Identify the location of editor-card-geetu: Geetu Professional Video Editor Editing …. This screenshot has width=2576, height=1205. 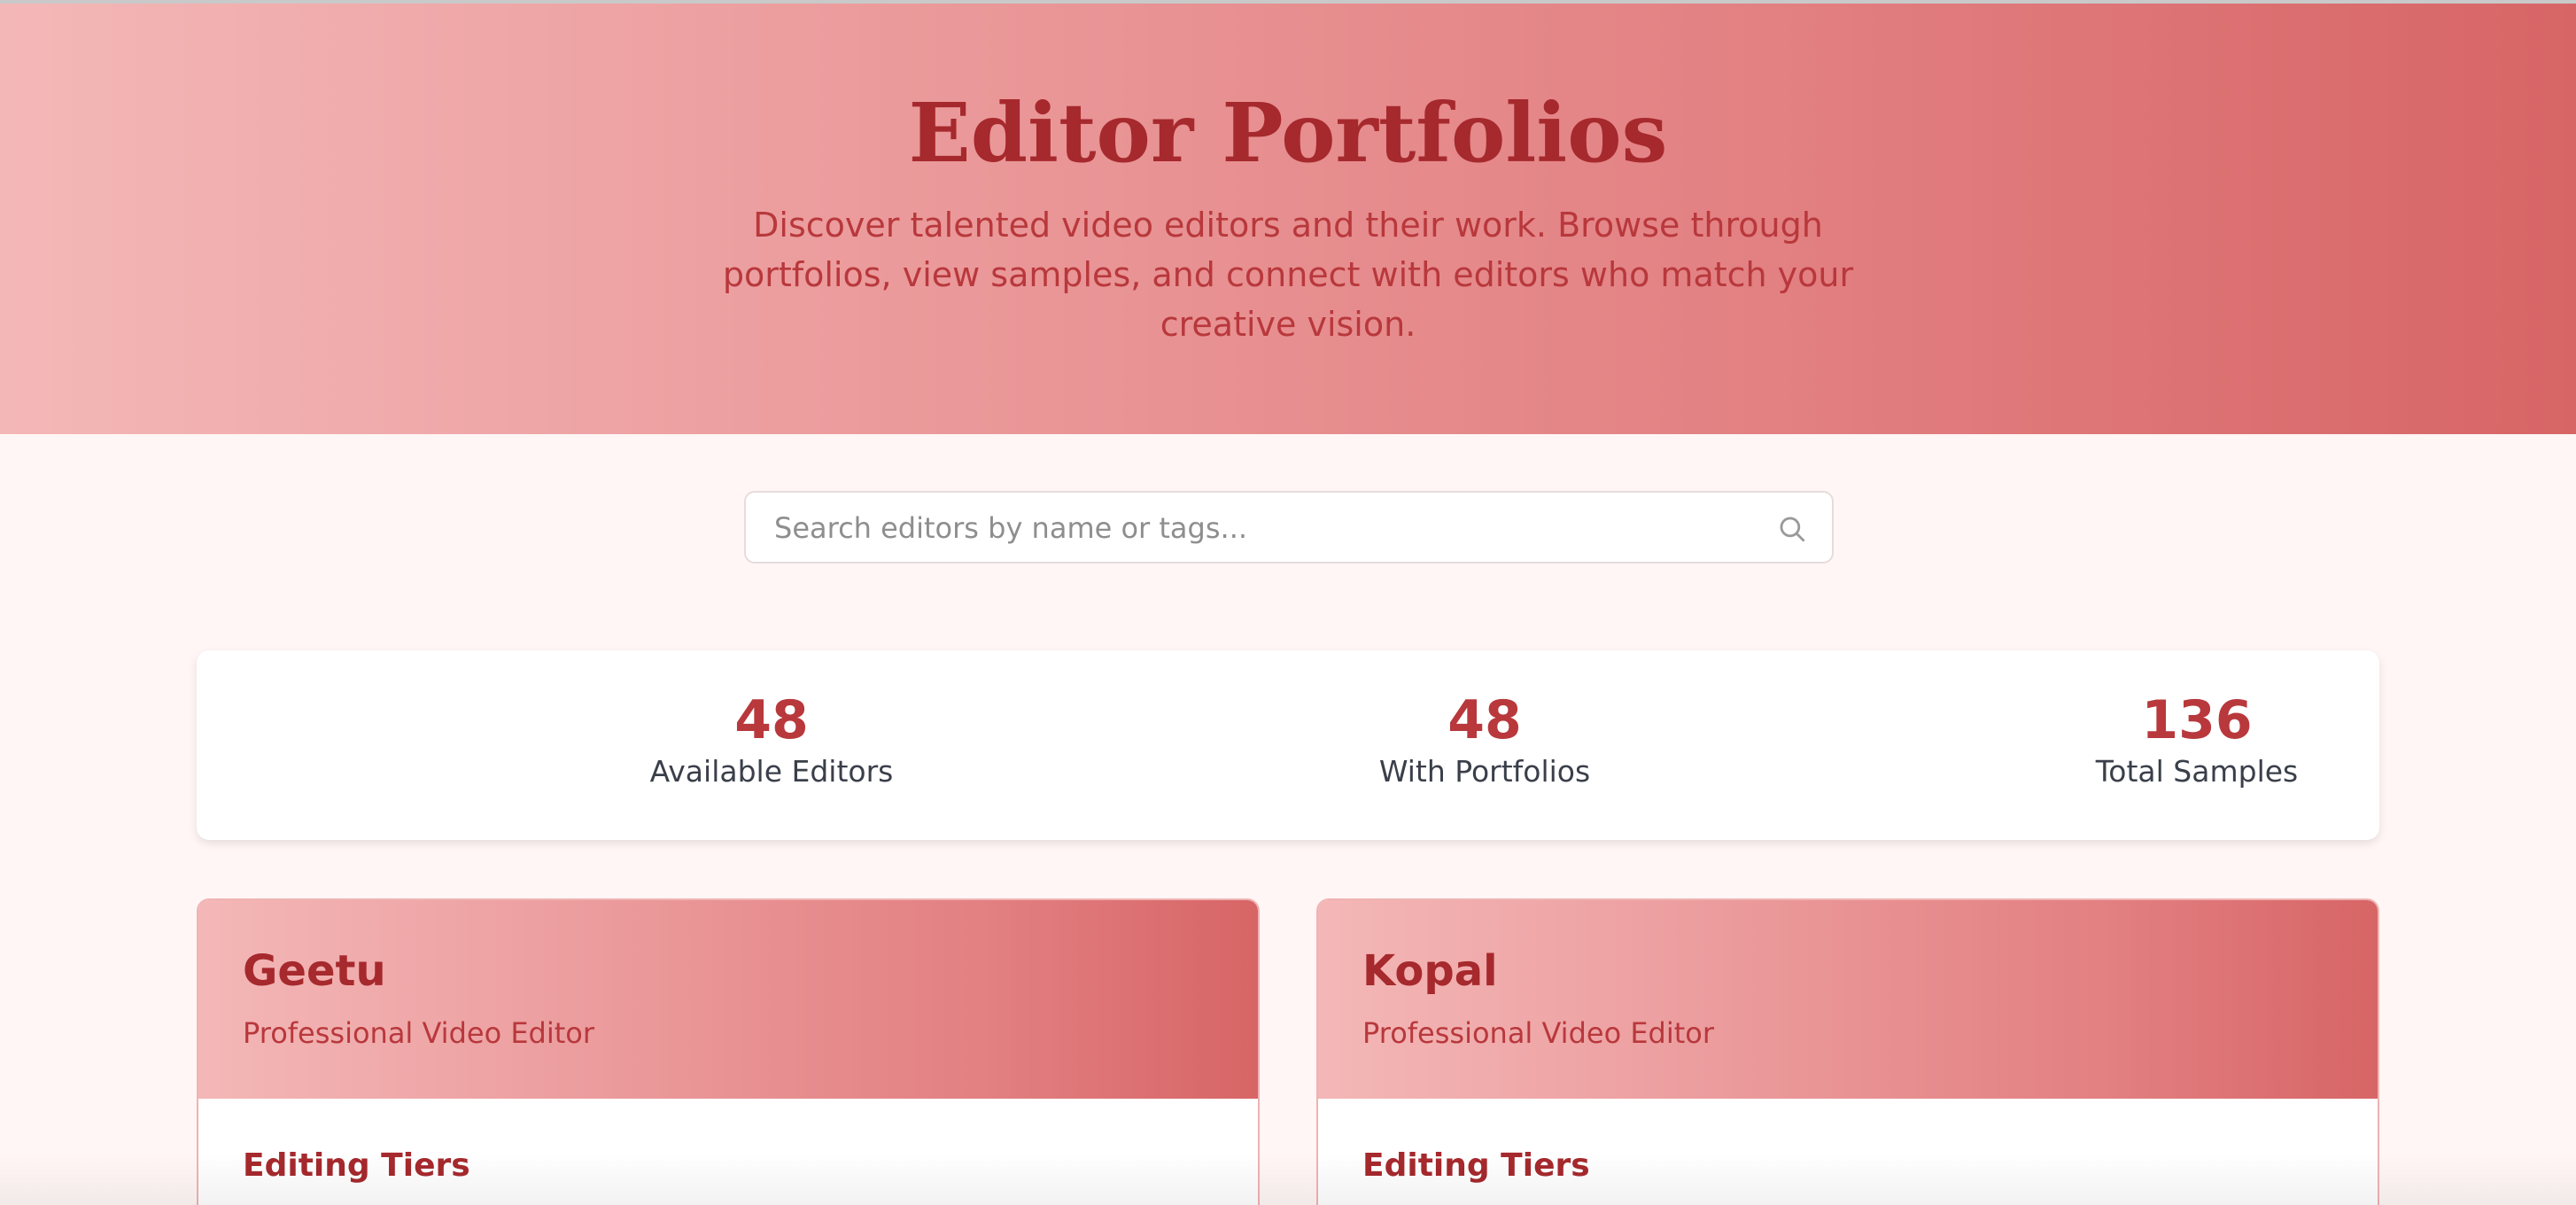
(728, 1051).